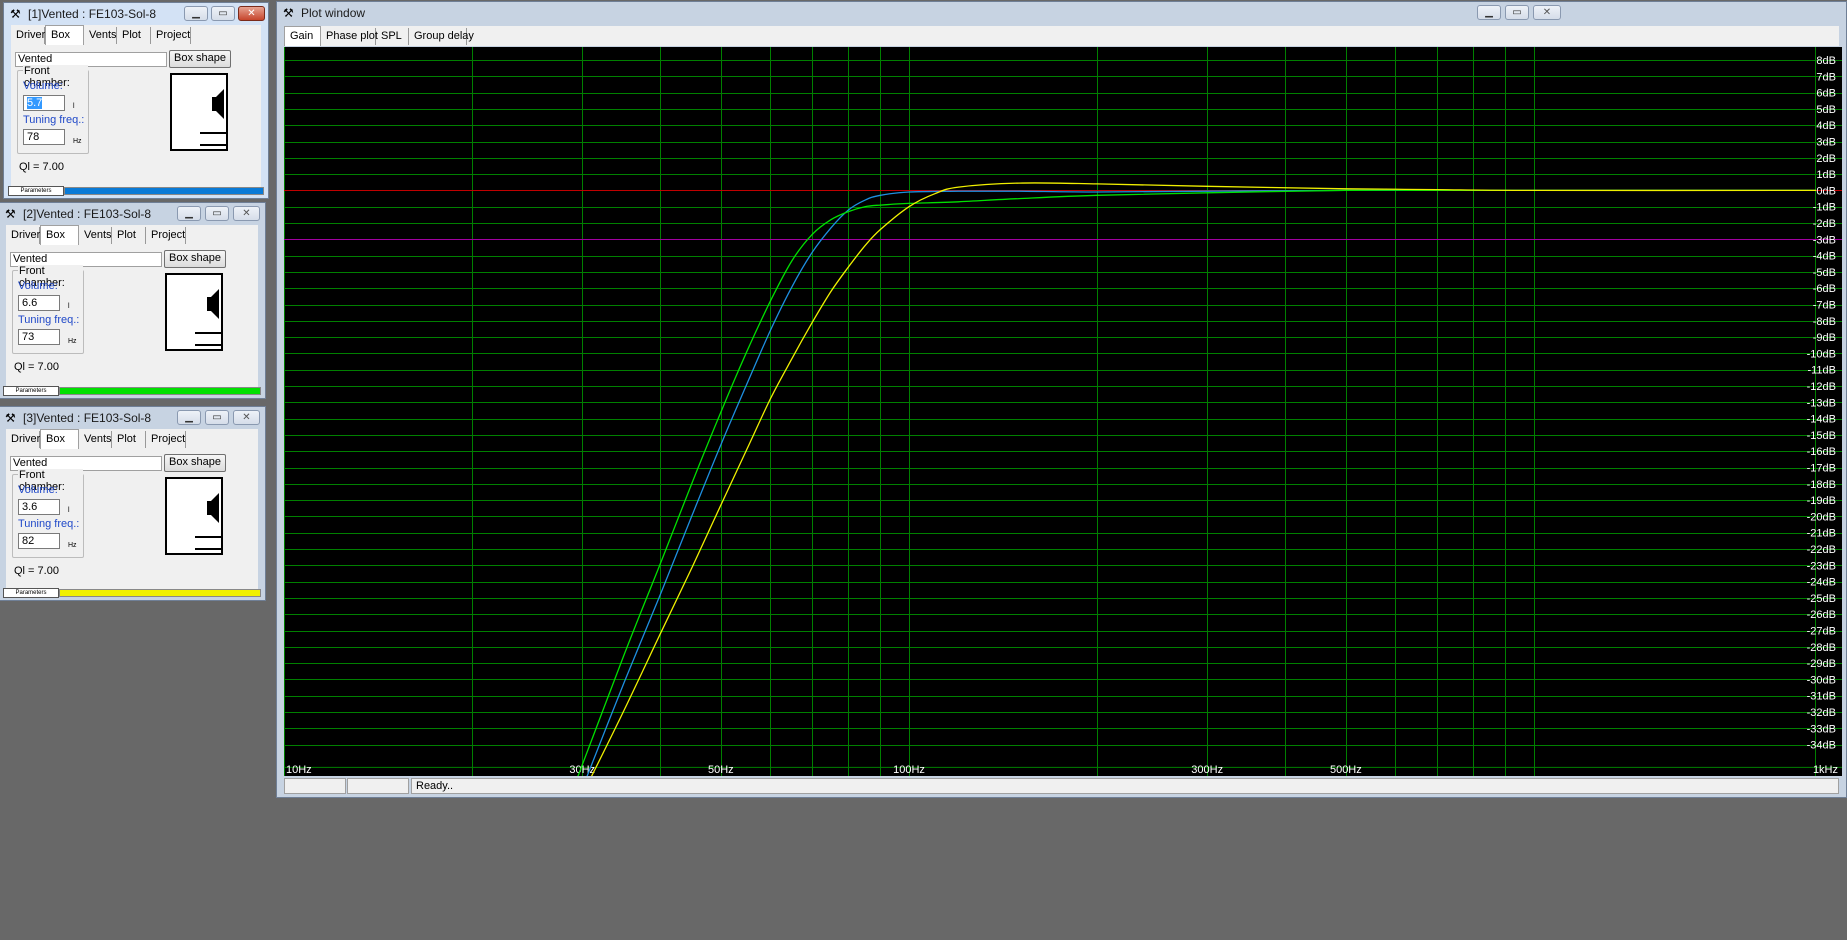  What do you see at coordinates (349, 36) in the screenshot?
I see `plot-tab-phase-plot: Phase plot` at bounding box center [349, 36].